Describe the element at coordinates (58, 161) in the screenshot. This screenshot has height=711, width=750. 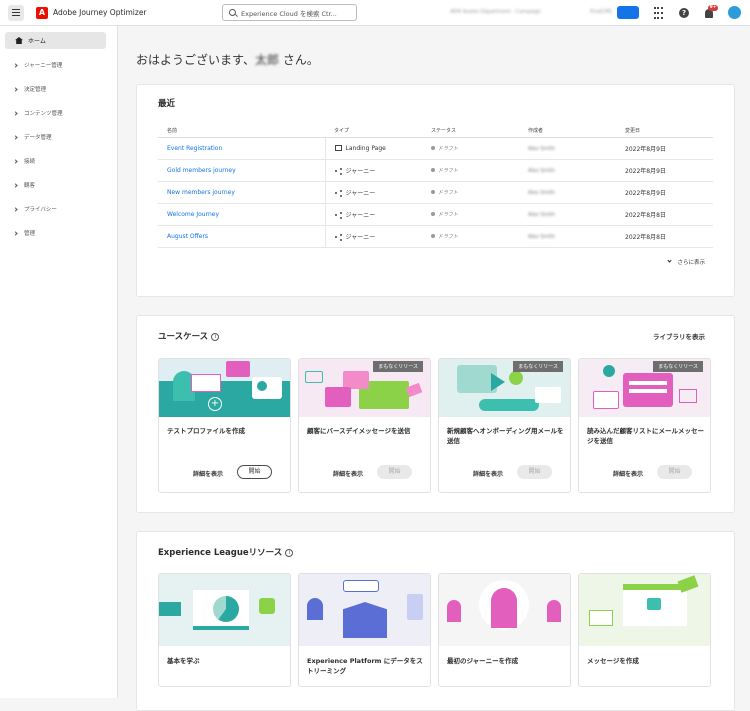
I see `sidebar-item-connections: 接続` at that location.